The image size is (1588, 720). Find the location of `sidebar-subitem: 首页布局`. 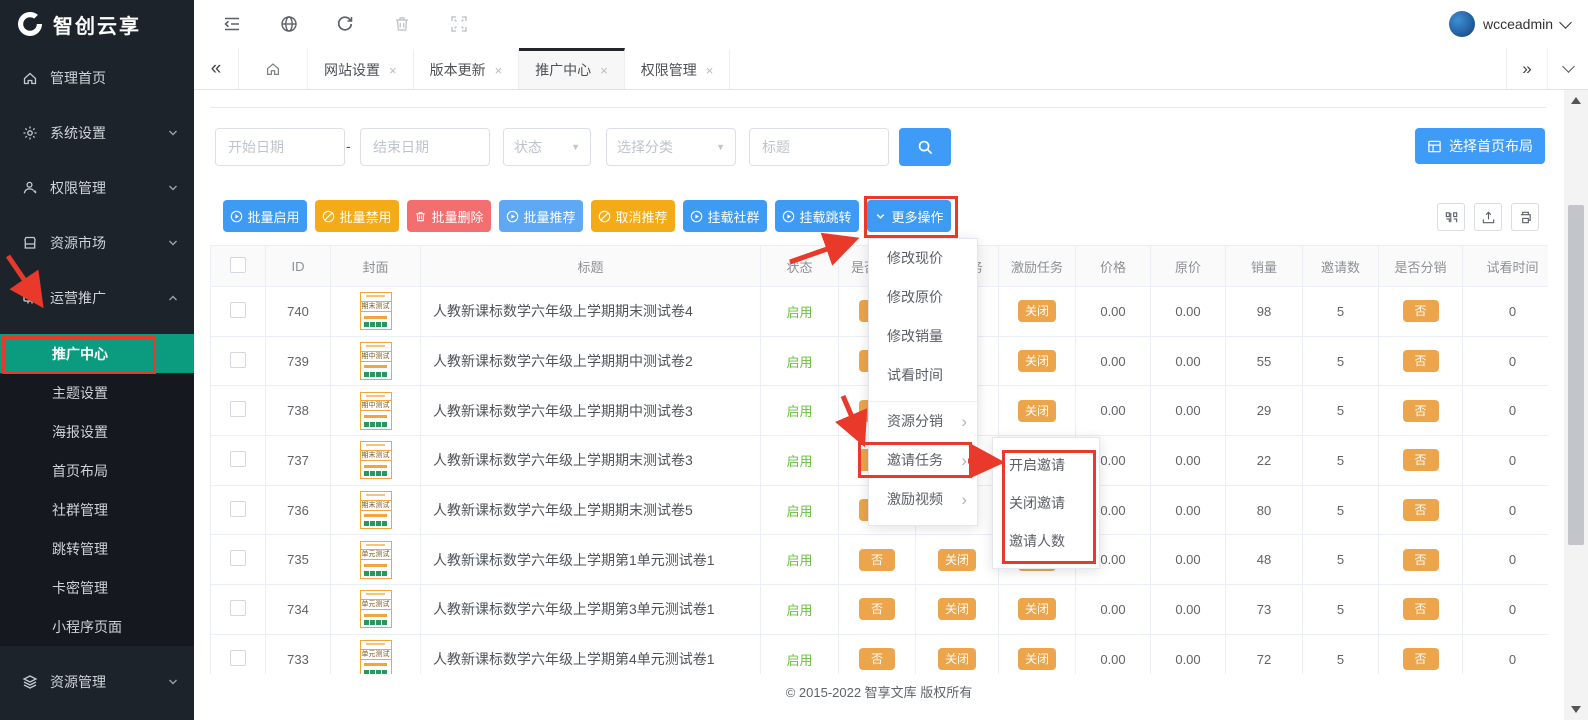

sidebar-subitem: 首页布局 is located at coordinates (97, 470).